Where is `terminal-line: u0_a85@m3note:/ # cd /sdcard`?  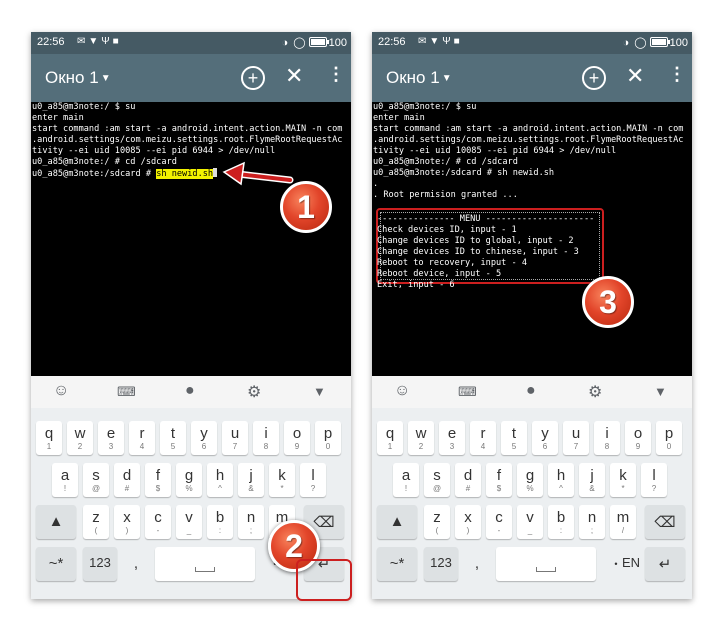 terminal-line: u0_a85@m3note:/ # cd /sdcard is located at coordinates (445, 162).